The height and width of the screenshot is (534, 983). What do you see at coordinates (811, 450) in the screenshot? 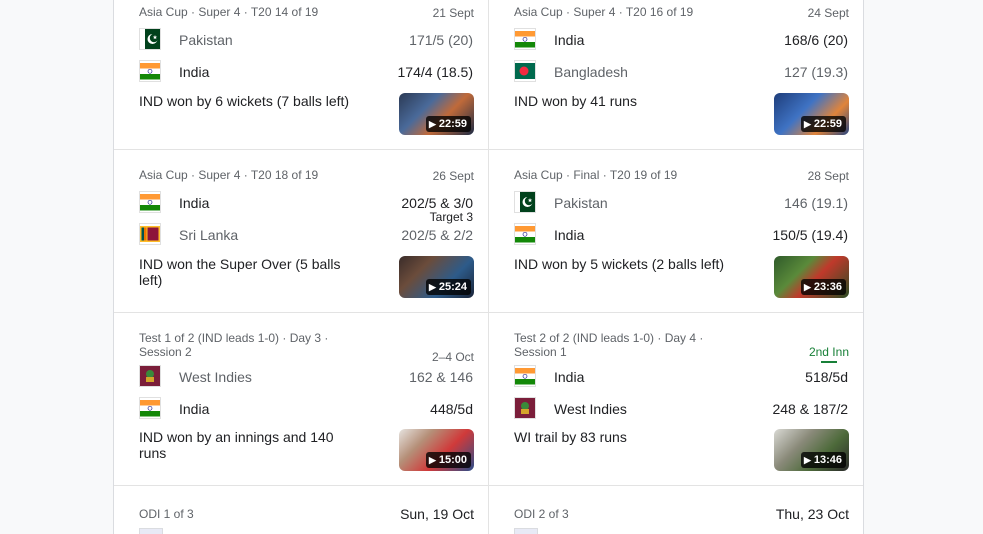
I see `video-thumbnail: ▶ 13:46` at bounding box center [811, 450].